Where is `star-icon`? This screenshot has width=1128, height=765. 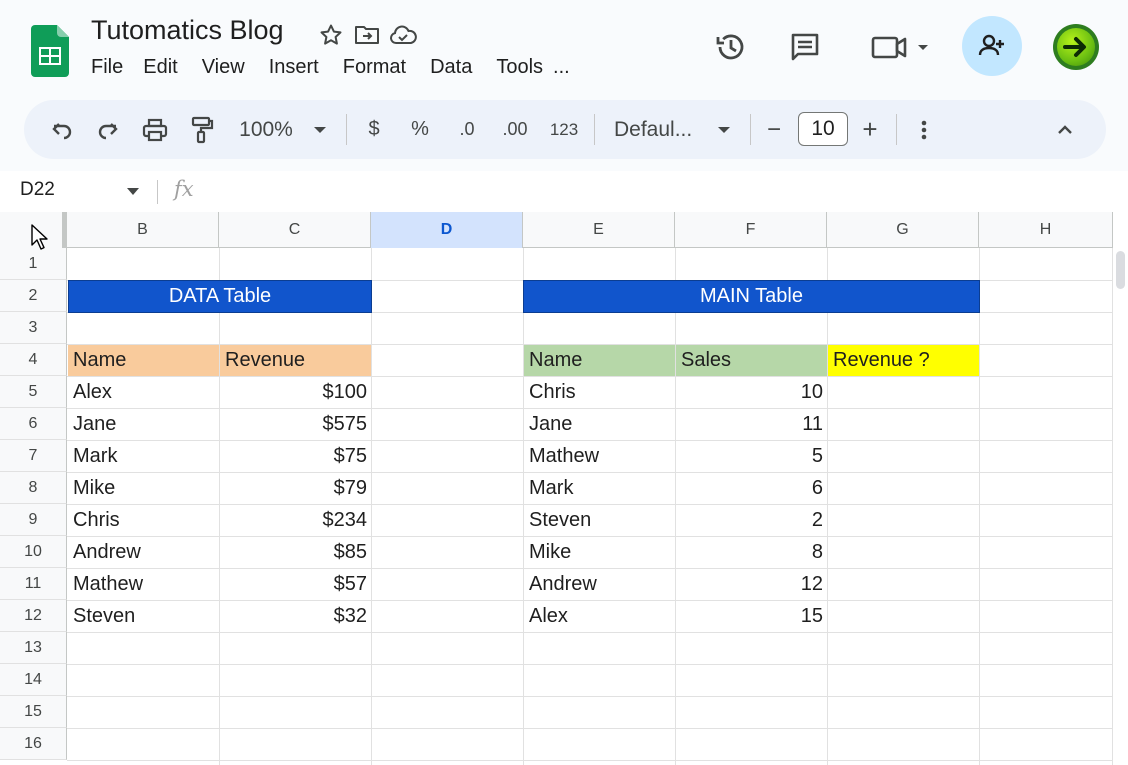
star-icon is located at coordinates (331, 35).